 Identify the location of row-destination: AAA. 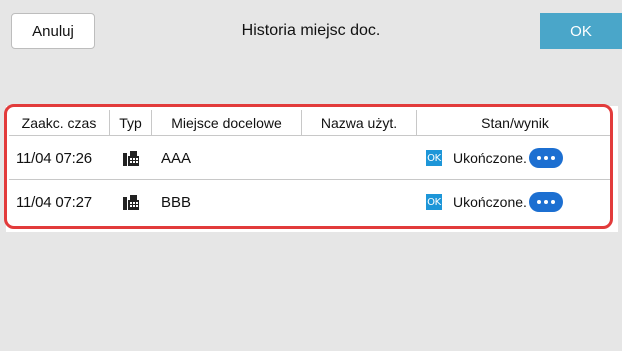
(176, 158).